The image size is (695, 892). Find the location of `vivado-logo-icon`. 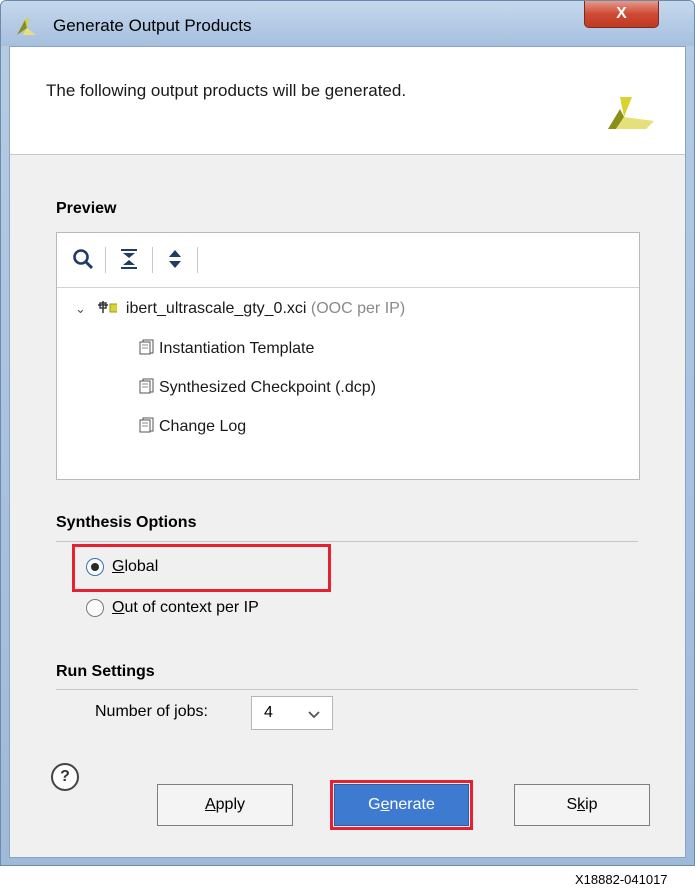

vivado-logo-icon is located at coordinates (26, 26).